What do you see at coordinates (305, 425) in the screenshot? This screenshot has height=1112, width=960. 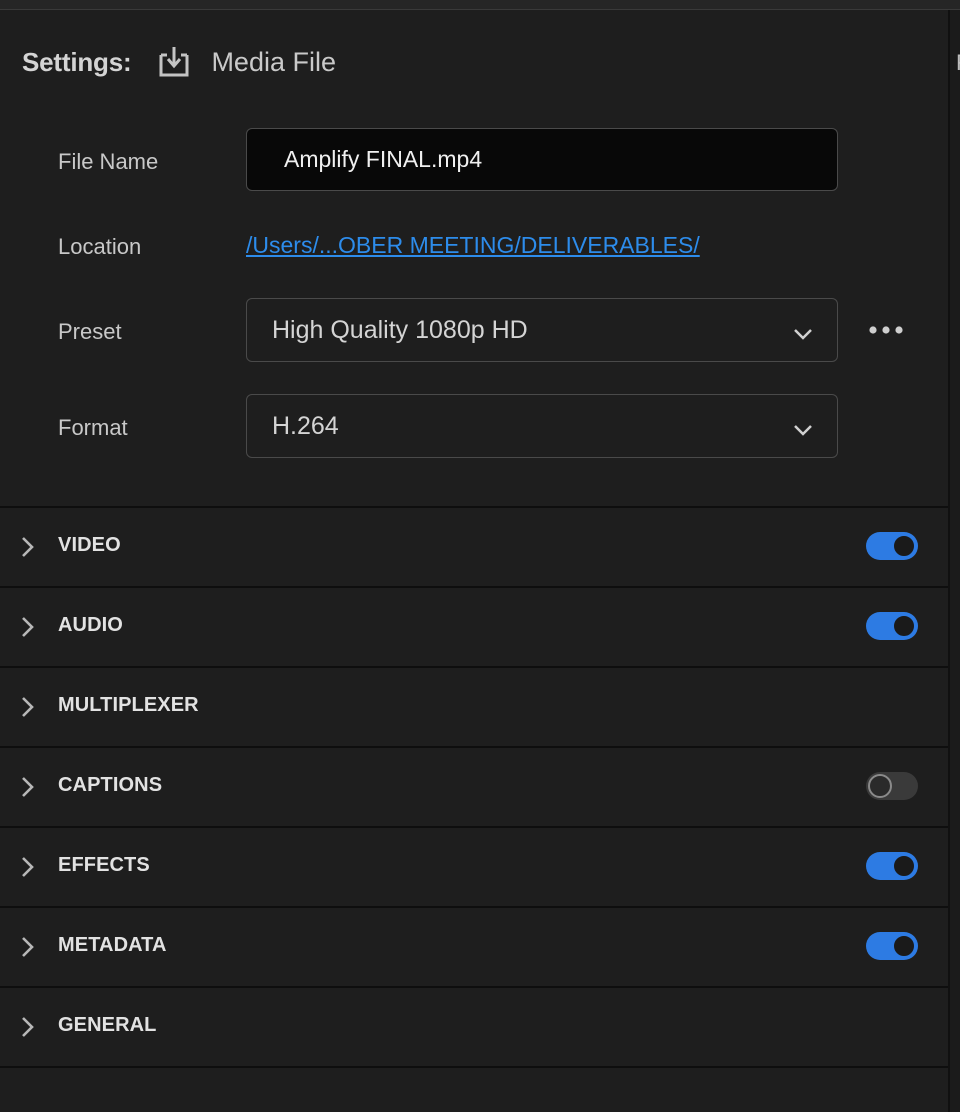 I see `format-value: H.264` at bounding box center [305, 425].